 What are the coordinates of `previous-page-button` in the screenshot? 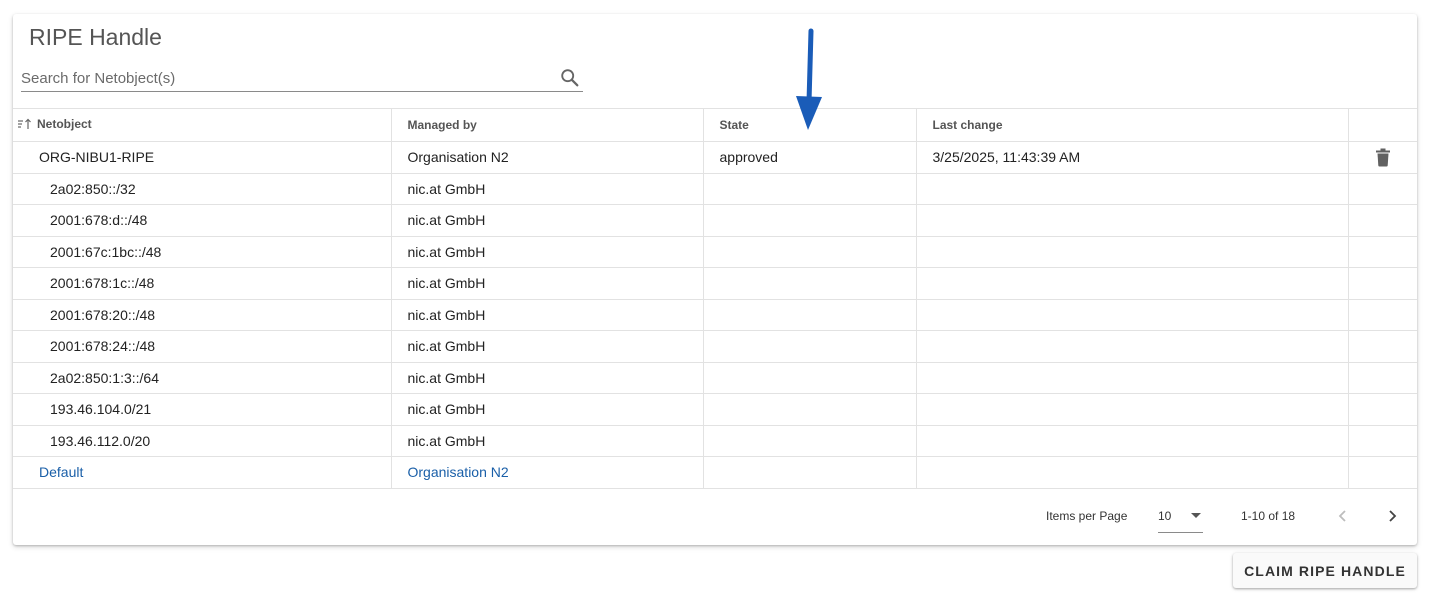 It's located at (1343, 516).